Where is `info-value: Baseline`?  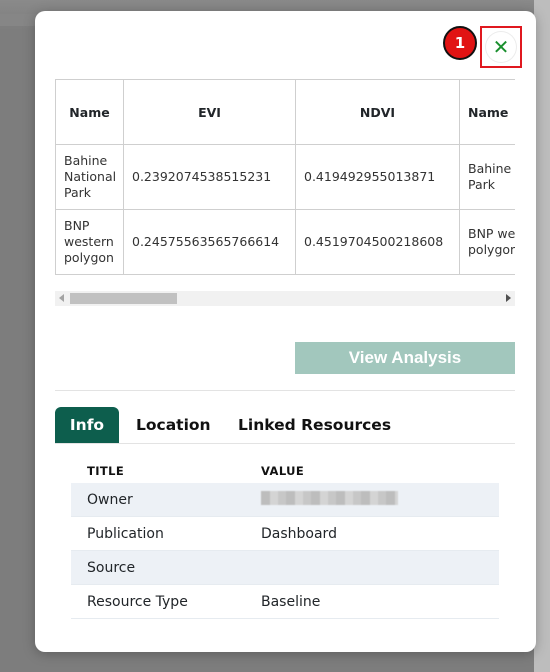
info-value: Baseline is located at coordinates (291, 601).